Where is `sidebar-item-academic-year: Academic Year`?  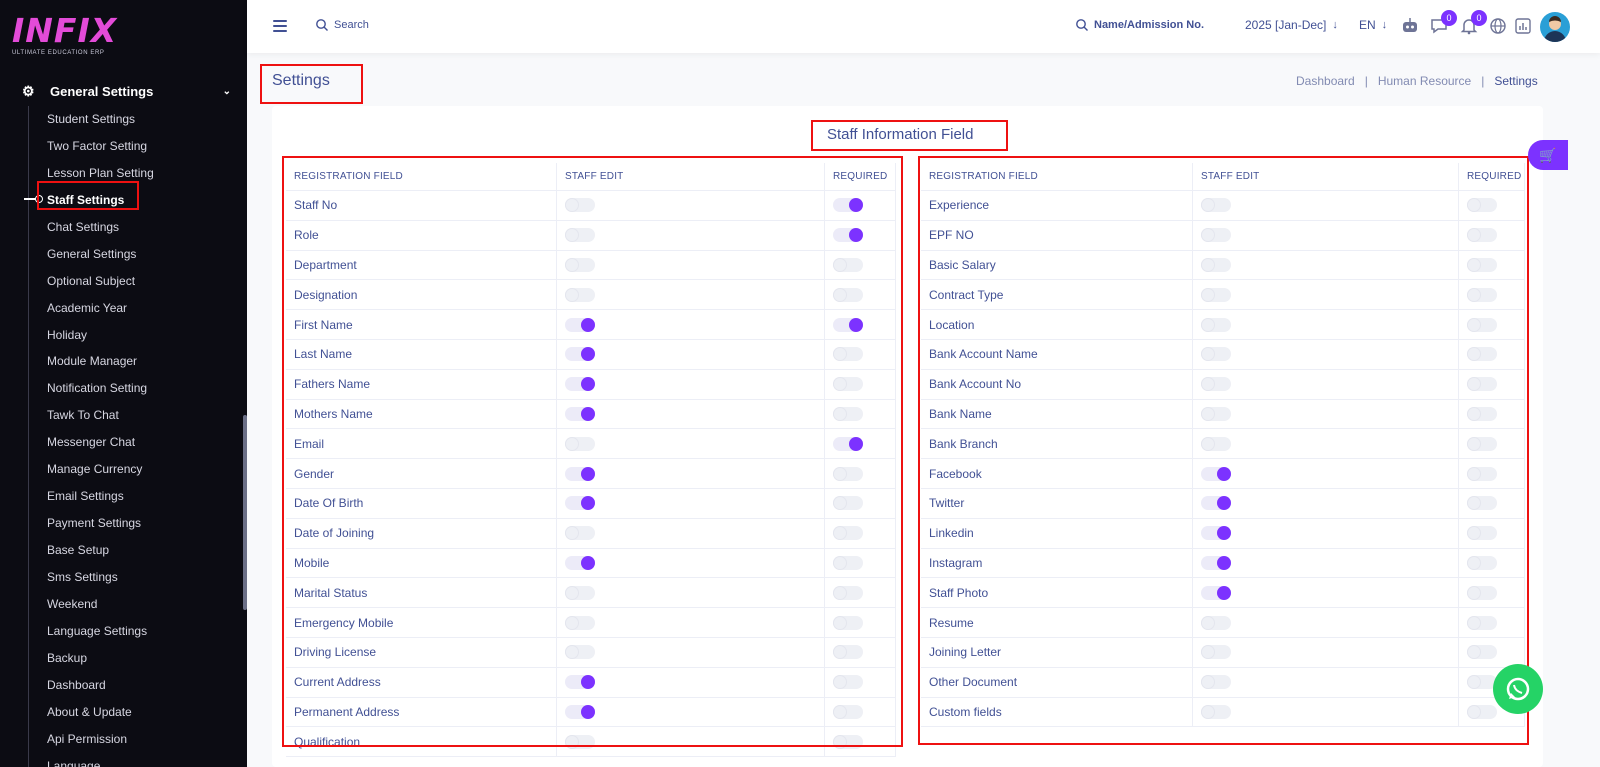
sidebar-item-academic-year: Academic Year is located at coordinates (142, 311).